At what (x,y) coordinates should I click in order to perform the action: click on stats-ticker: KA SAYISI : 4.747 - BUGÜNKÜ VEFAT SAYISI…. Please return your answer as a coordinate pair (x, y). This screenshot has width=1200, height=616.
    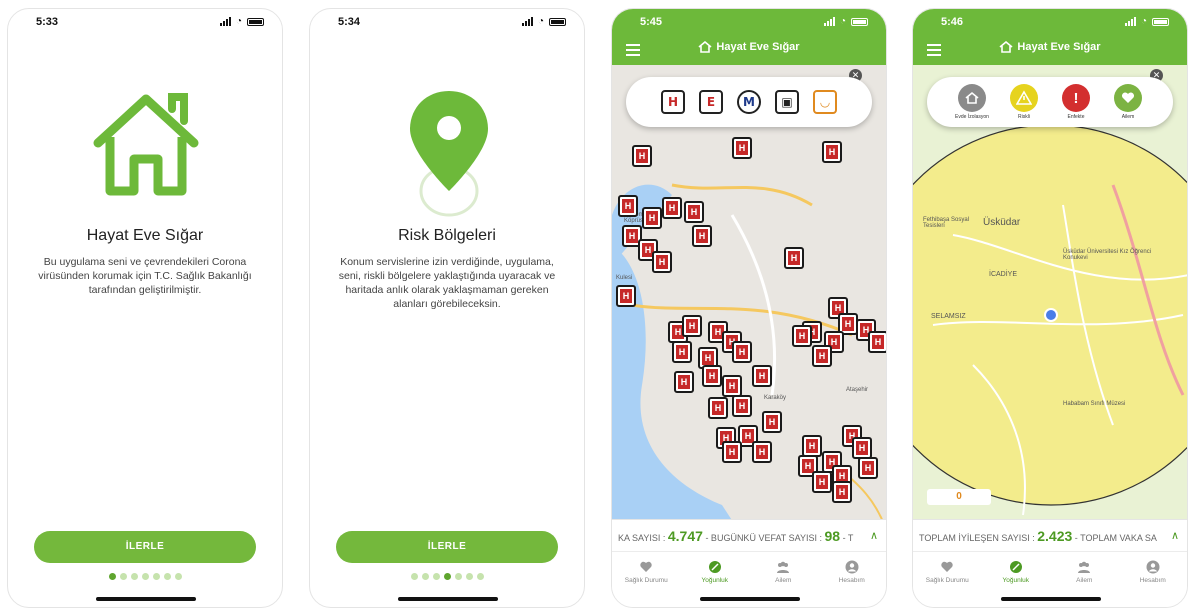
    Looking at the image, I should click on (749, 535).